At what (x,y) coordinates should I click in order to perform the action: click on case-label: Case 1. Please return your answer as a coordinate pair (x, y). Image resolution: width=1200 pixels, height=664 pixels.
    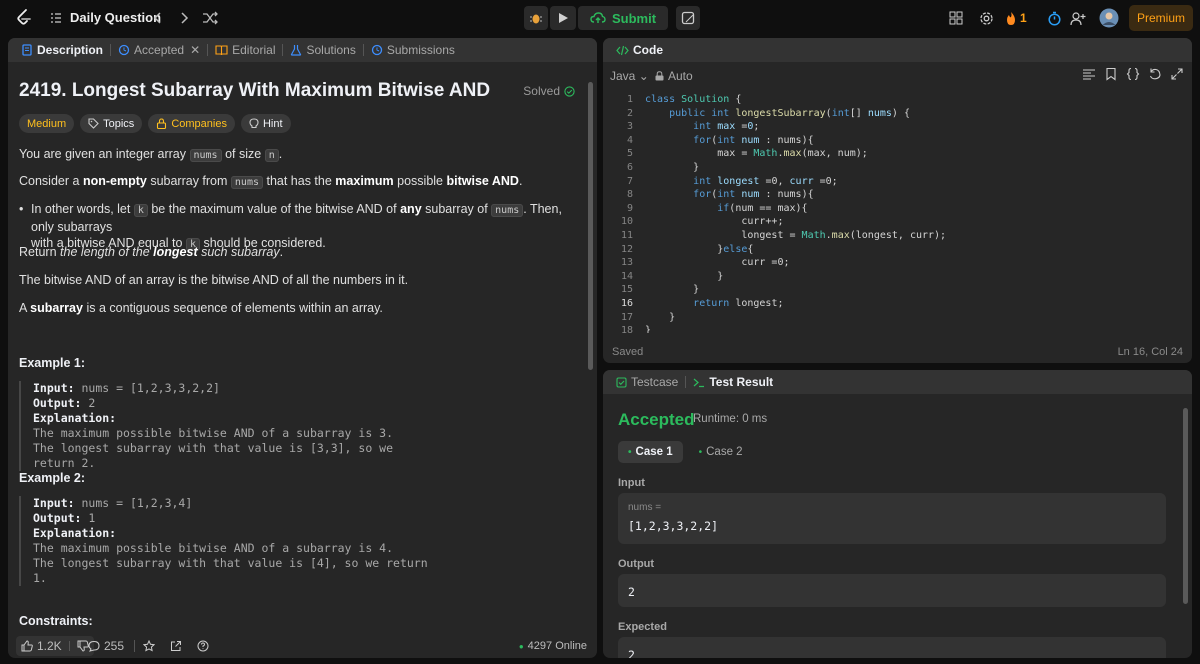
    Looking at the image, I should click on (654, 452).